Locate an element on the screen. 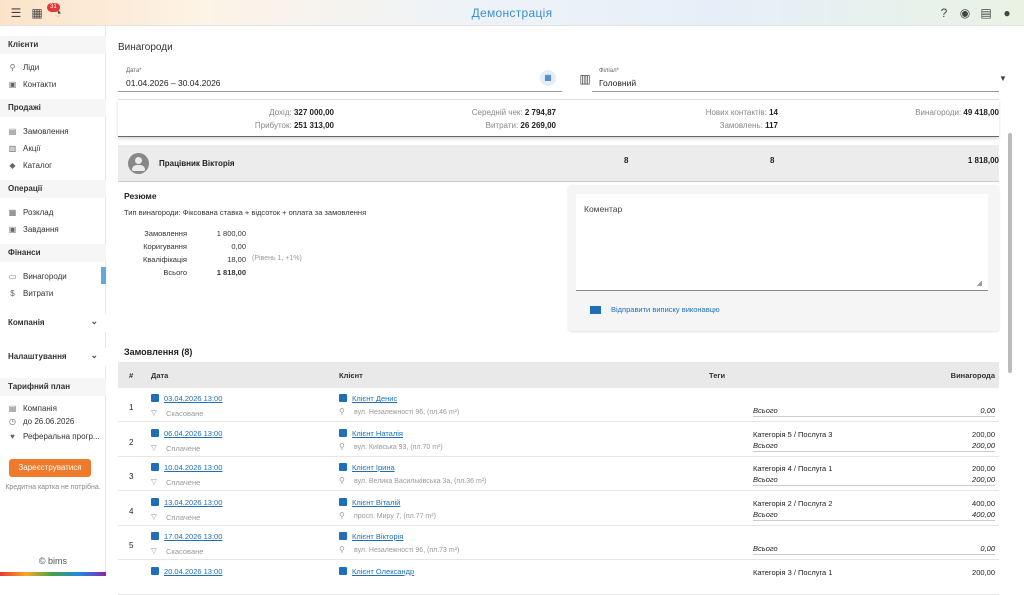 The image size is (1024, 595). promotions-icon: ▥ is located at coordinates (12, 148).